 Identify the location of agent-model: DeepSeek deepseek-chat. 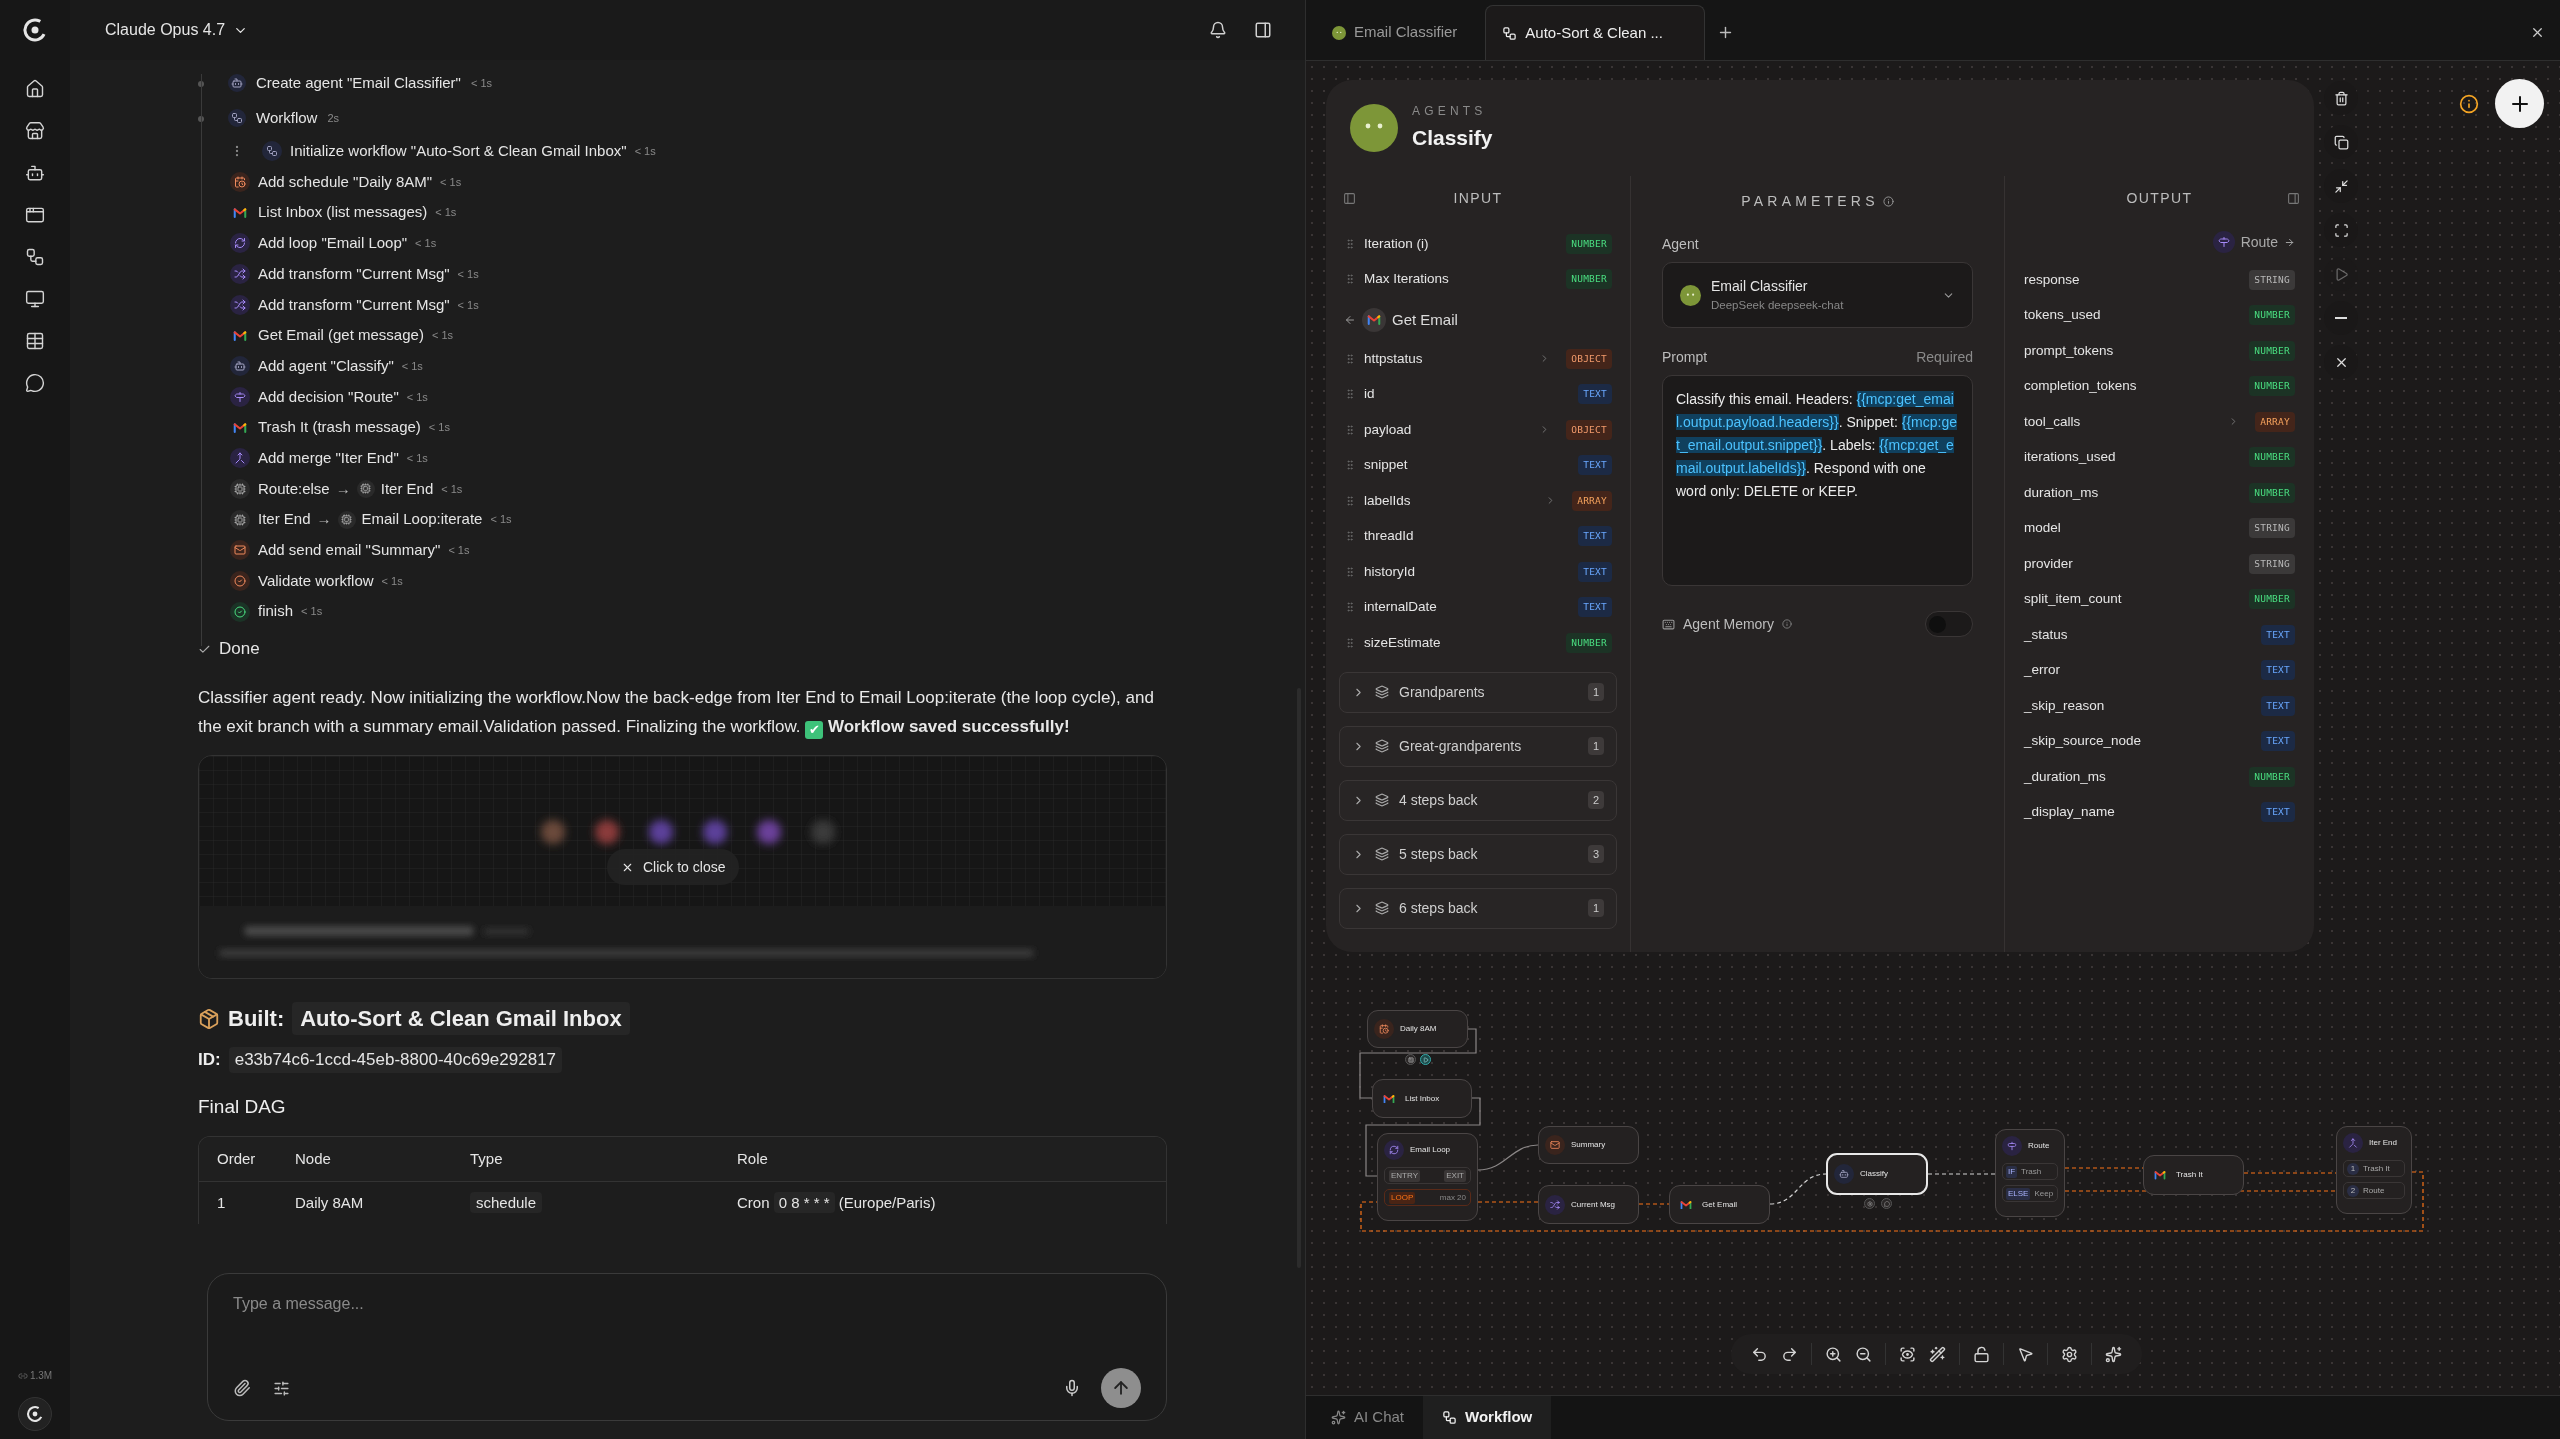
(1778, 305).